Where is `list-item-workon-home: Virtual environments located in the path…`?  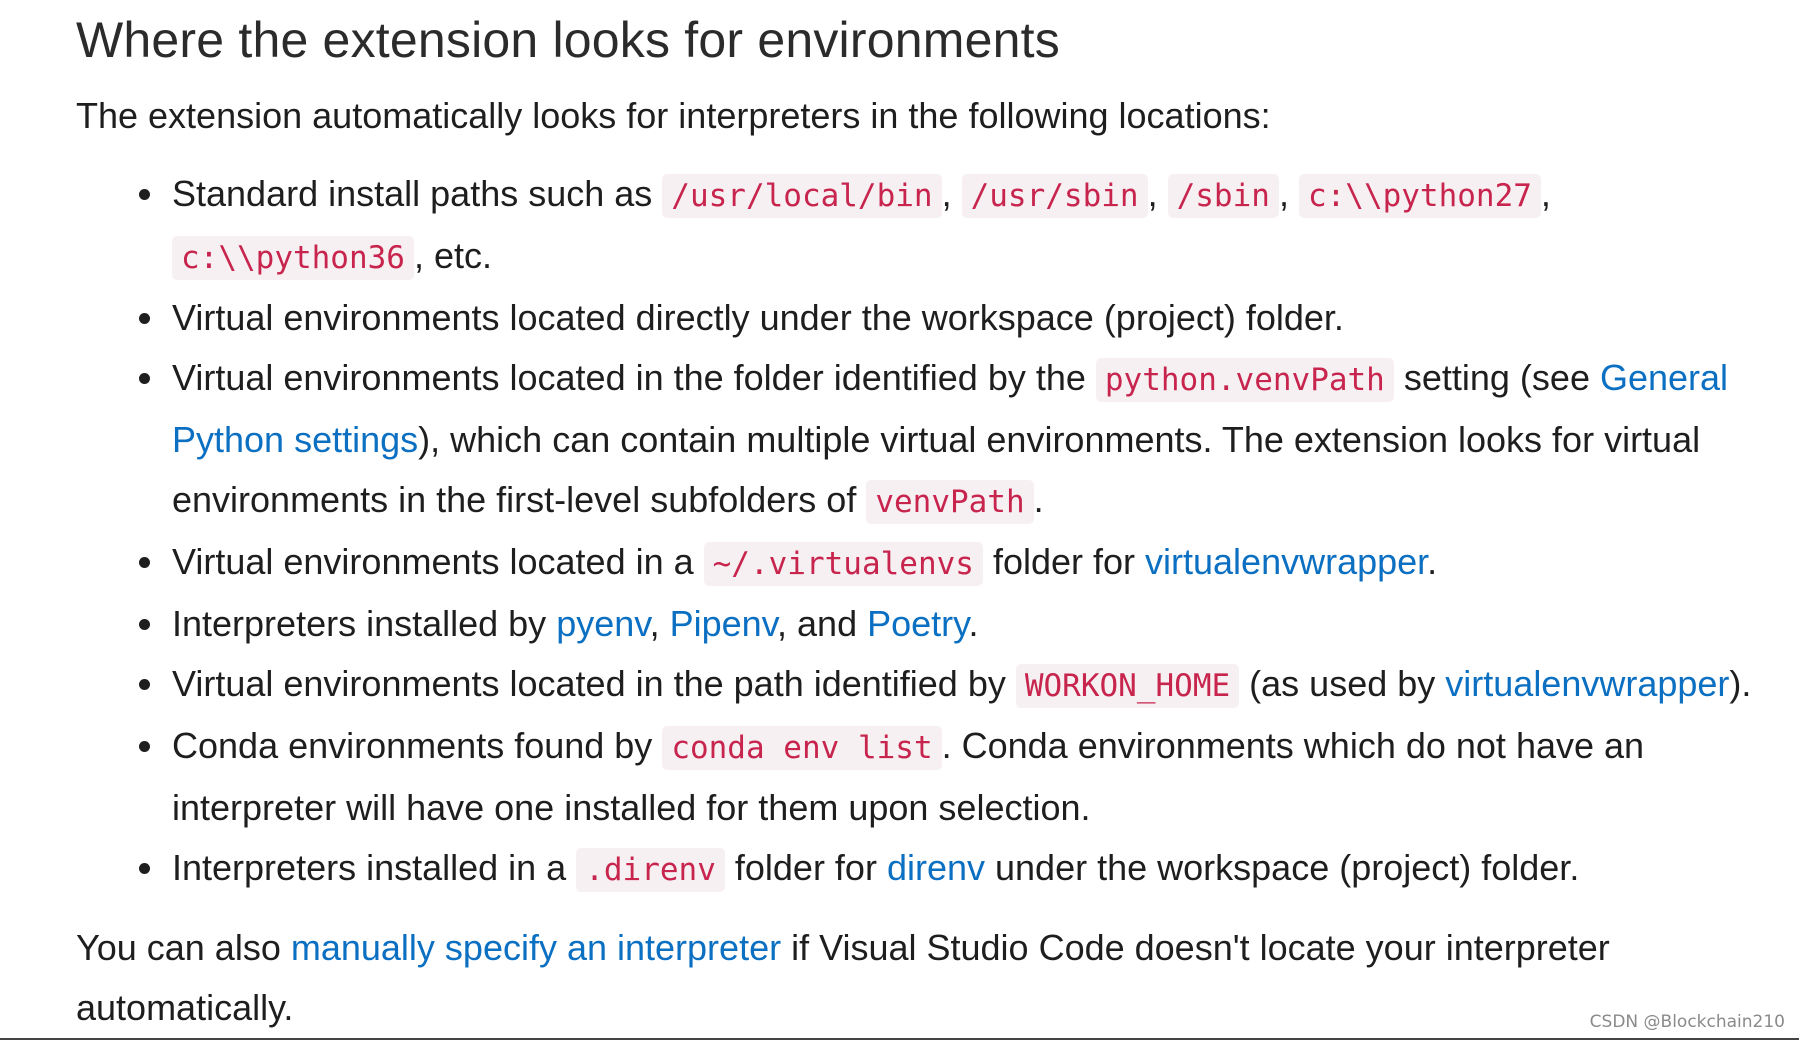
list-item-workon-home: Virtual environments located in the path… is located at coordinates (972, 685).